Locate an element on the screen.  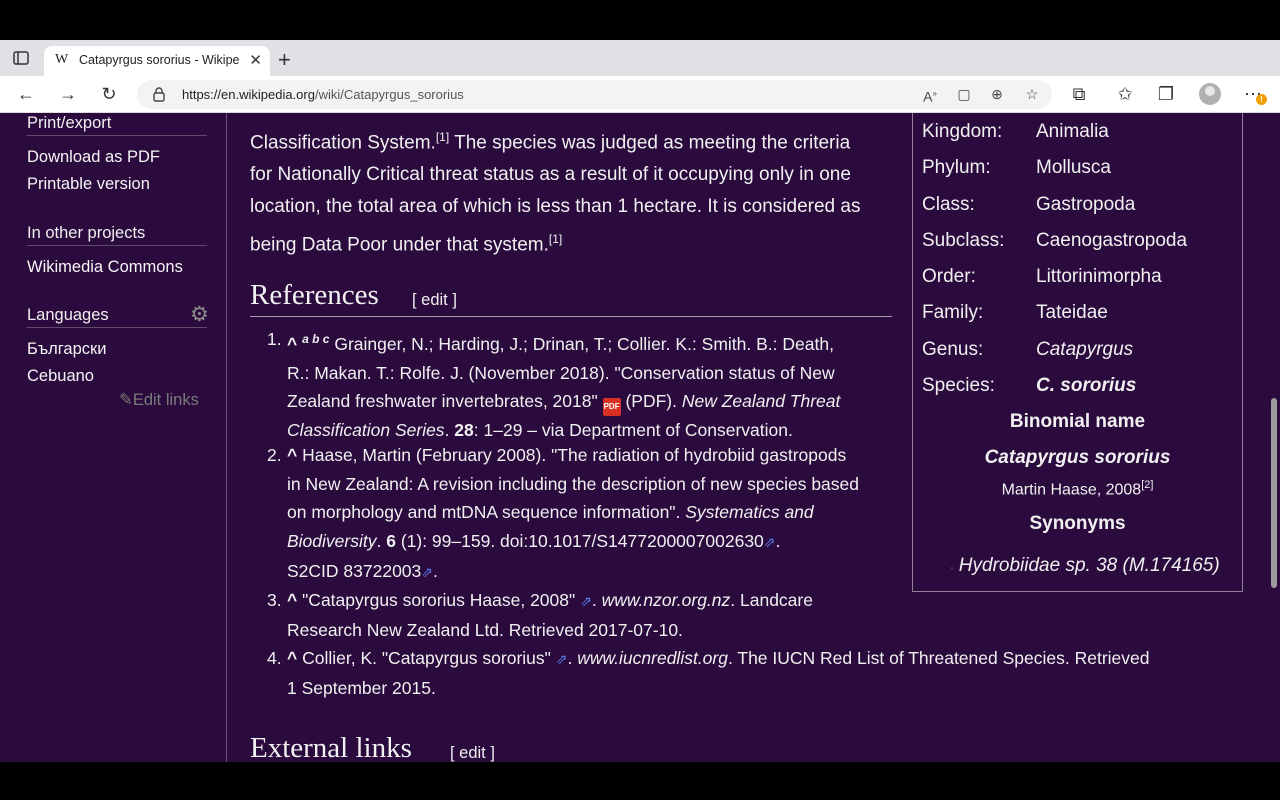
sidebar-heading-other-projects: In other projects is located at coordinates (86, 233).